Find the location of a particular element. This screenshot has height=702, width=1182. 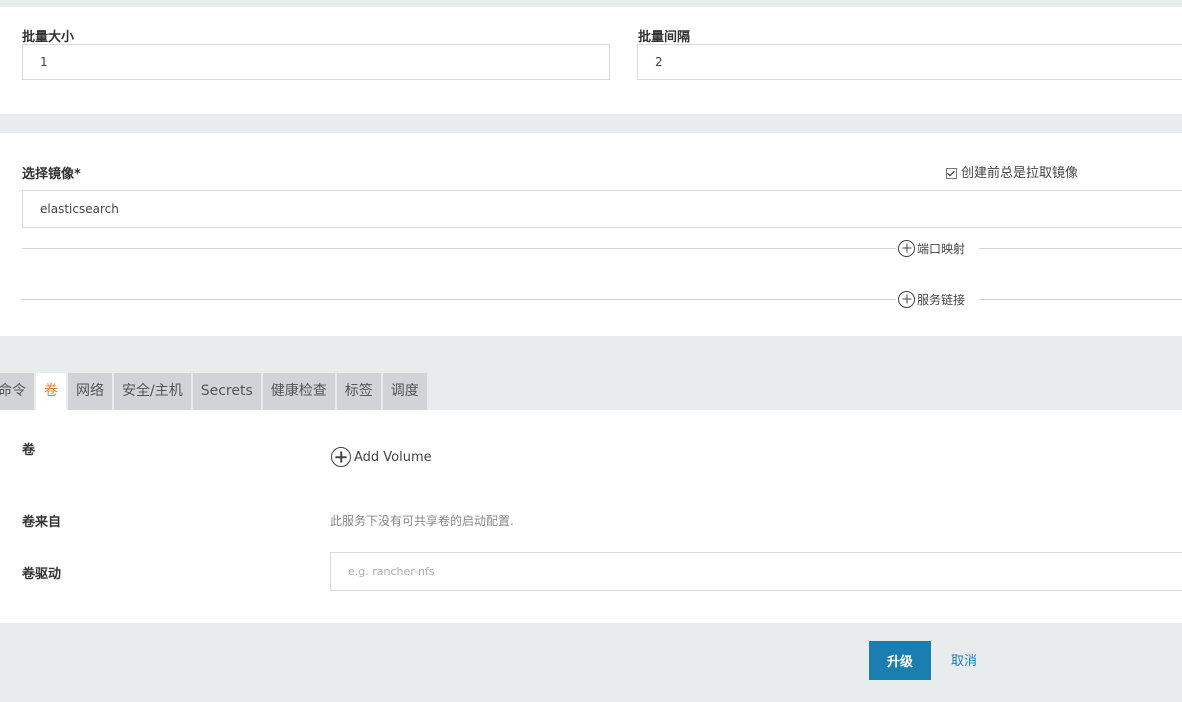

tab-network: 网络 is located at coordinates (90, 391).